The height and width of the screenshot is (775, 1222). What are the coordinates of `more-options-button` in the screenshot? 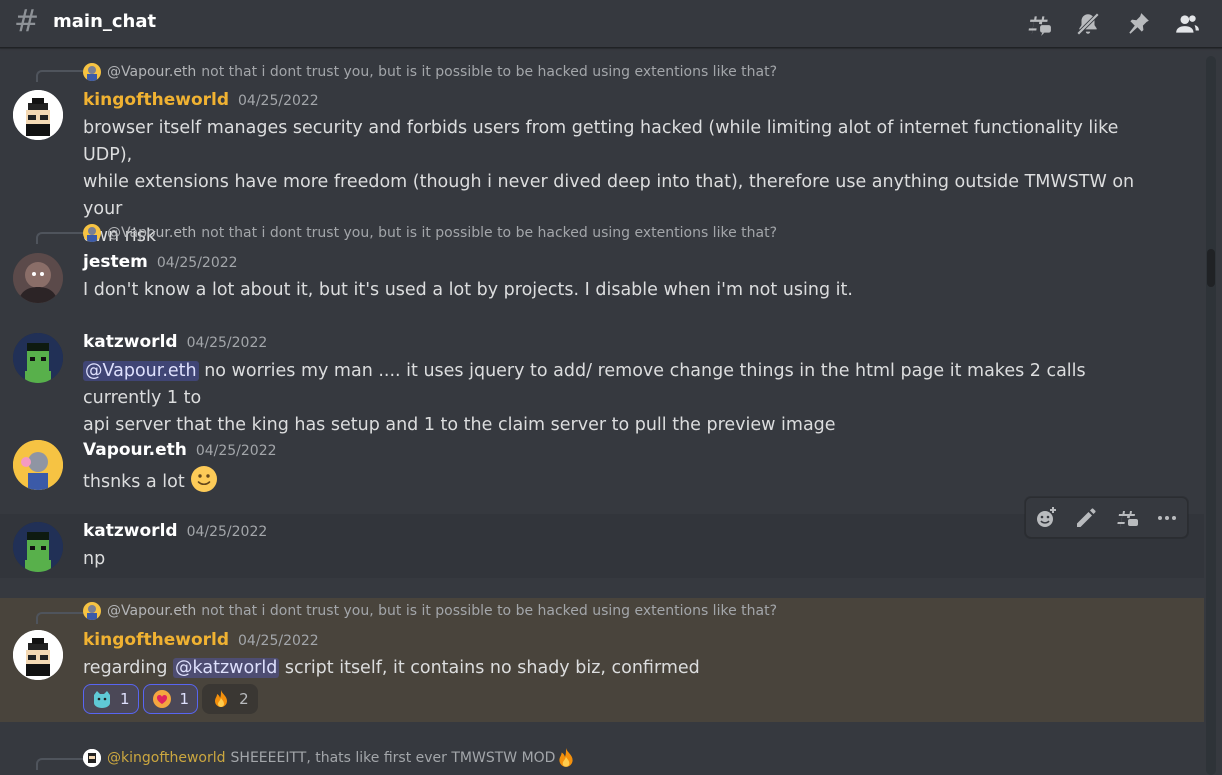 It's located at (1167, 518).